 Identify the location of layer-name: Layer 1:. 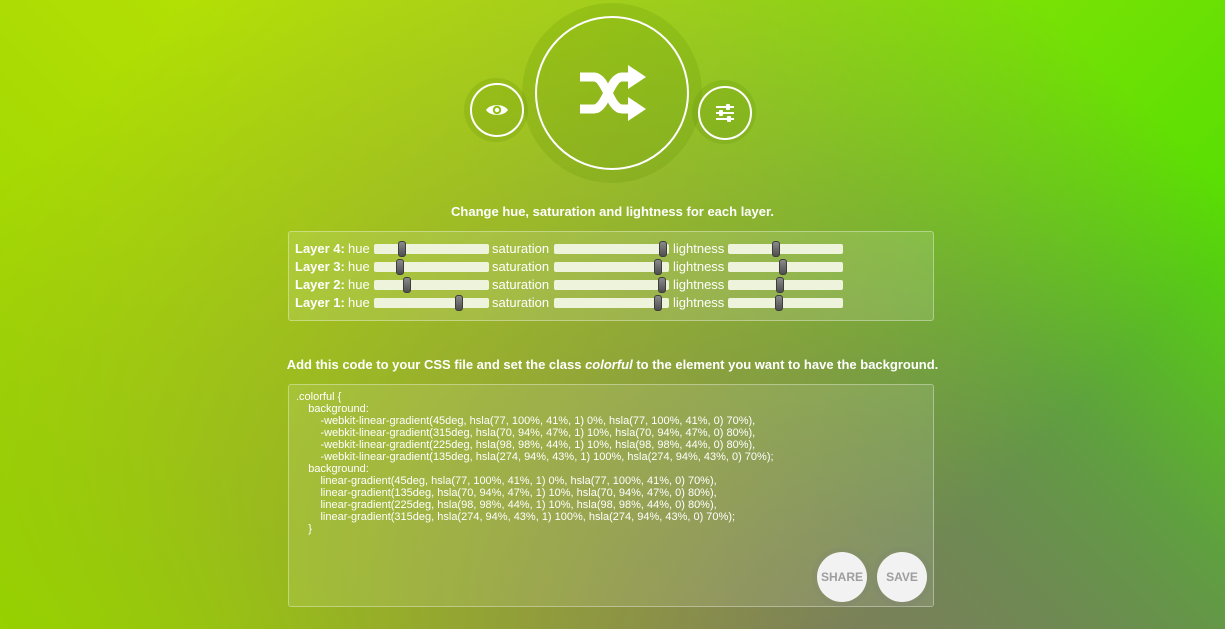
(320, 302).